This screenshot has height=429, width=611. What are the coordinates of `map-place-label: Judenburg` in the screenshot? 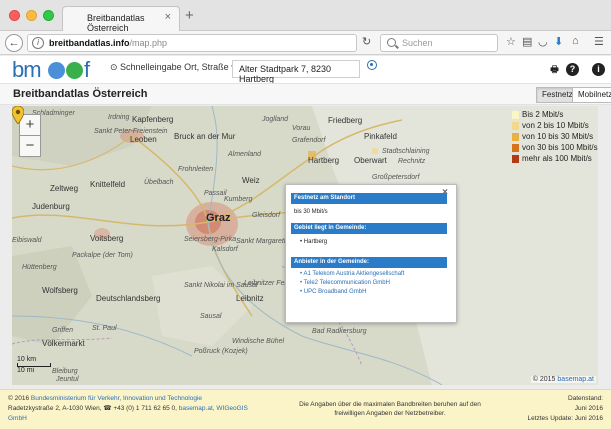 It's located at (51, 206).